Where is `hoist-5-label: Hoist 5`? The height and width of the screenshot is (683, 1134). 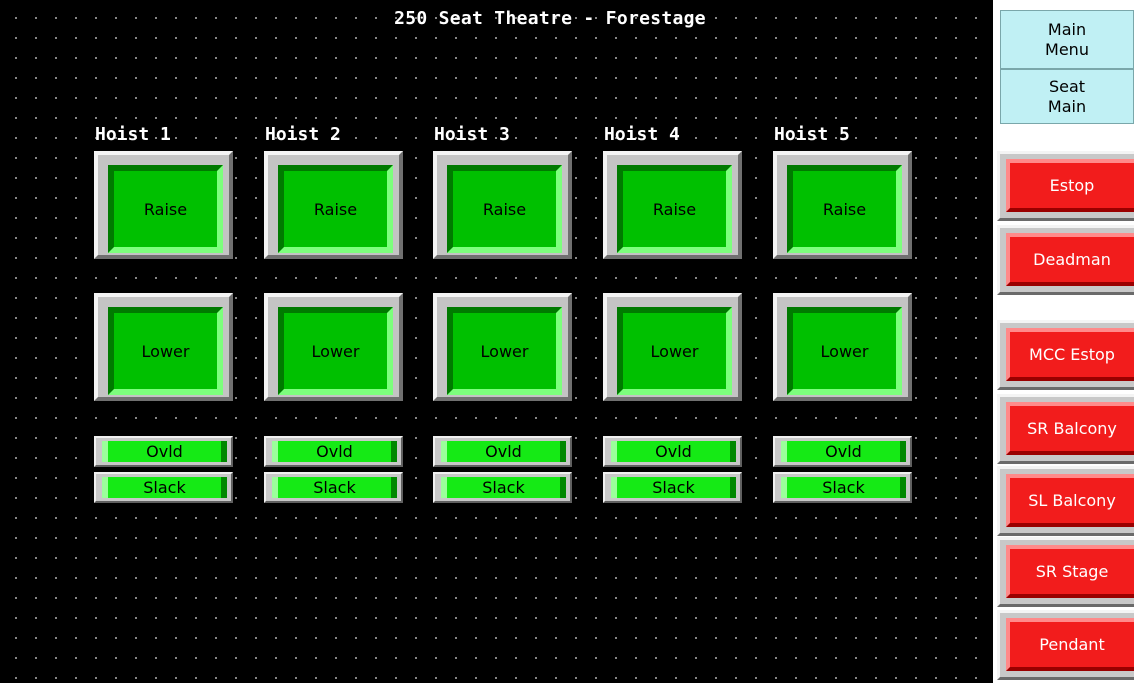
hoist-5-label: Hoist 5 is located at coordinates (812, 134).